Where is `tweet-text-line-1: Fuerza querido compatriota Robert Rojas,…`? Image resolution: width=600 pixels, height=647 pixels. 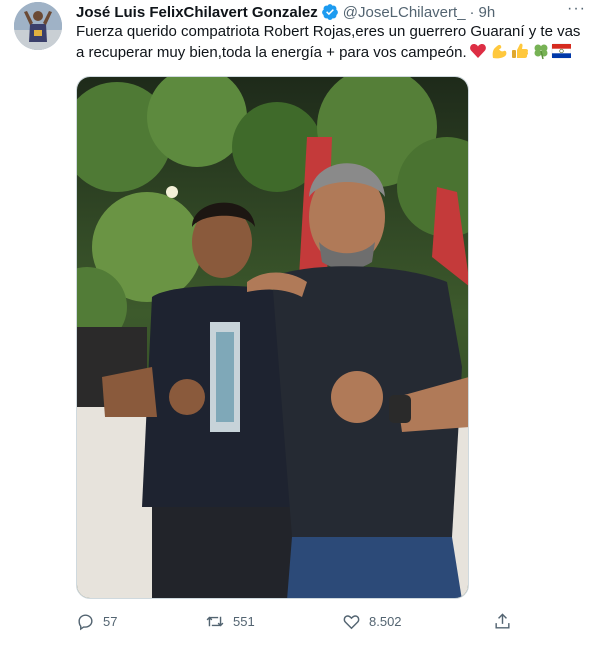 tweet-text-line-1: Fuerza querido compatriota Robert Rojas,… is located at coordinates (328, 31).